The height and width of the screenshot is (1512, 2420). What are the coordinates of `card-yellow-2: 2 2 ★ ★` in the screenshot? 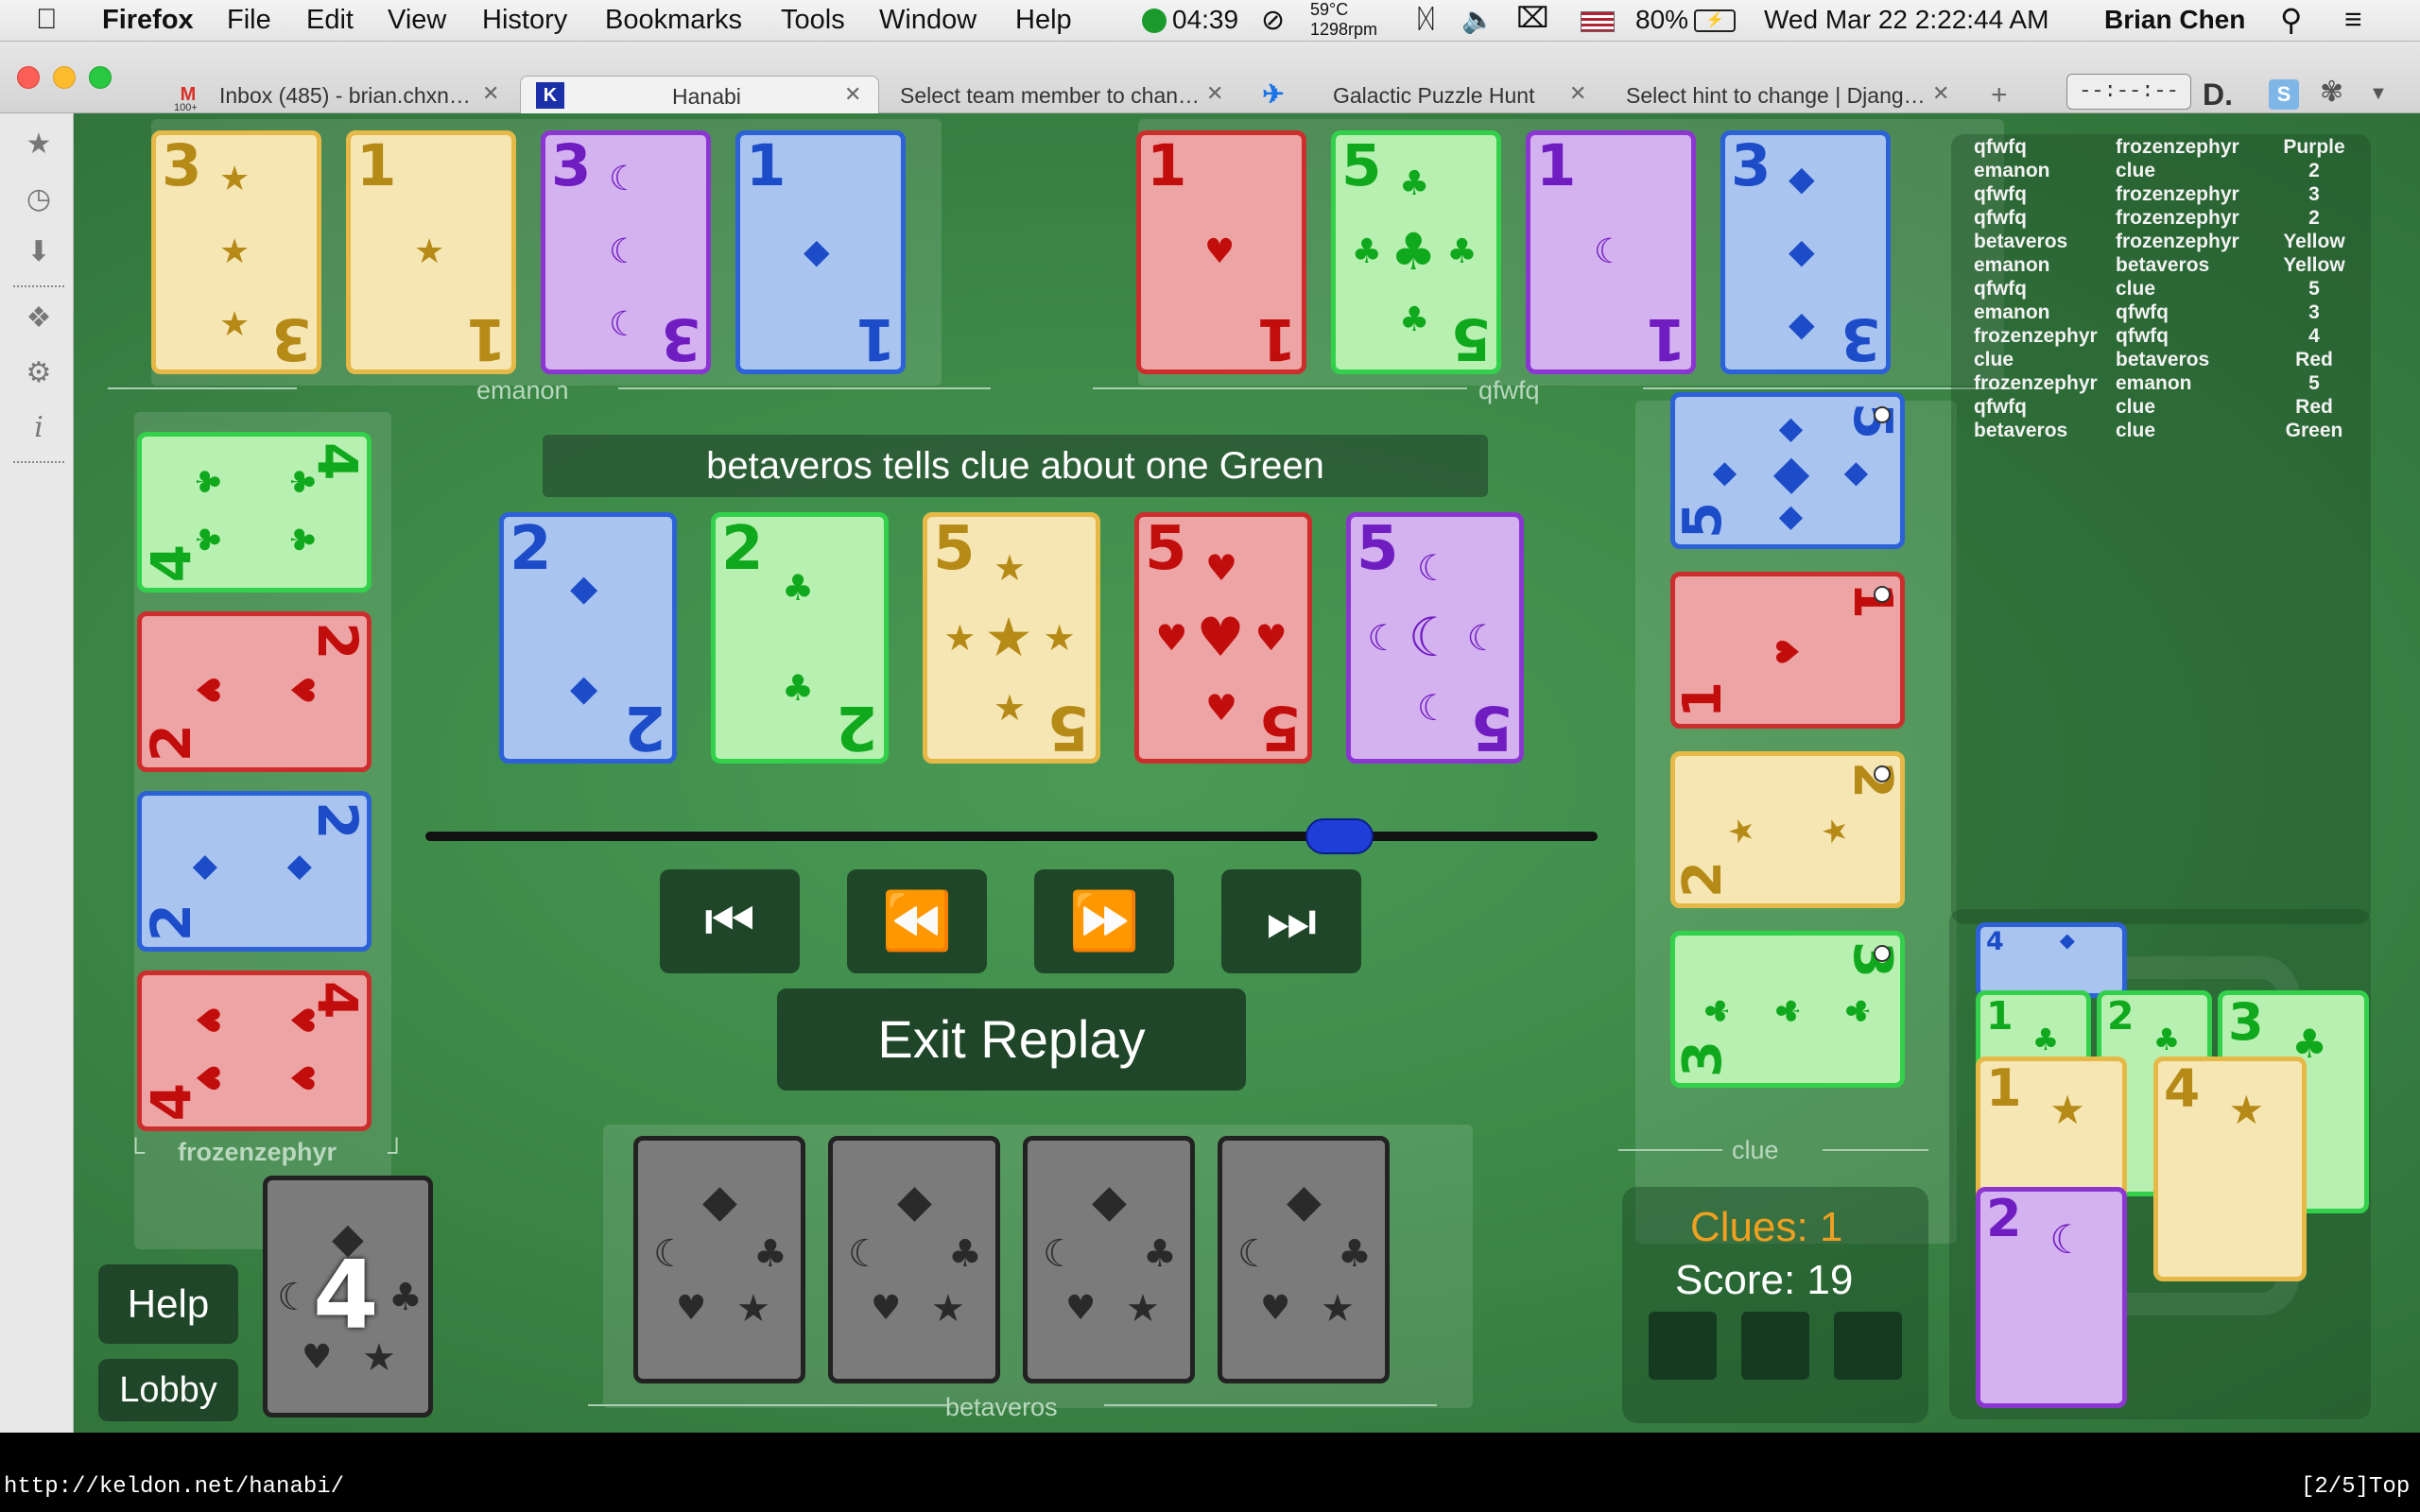 It's located at (1787, 829).